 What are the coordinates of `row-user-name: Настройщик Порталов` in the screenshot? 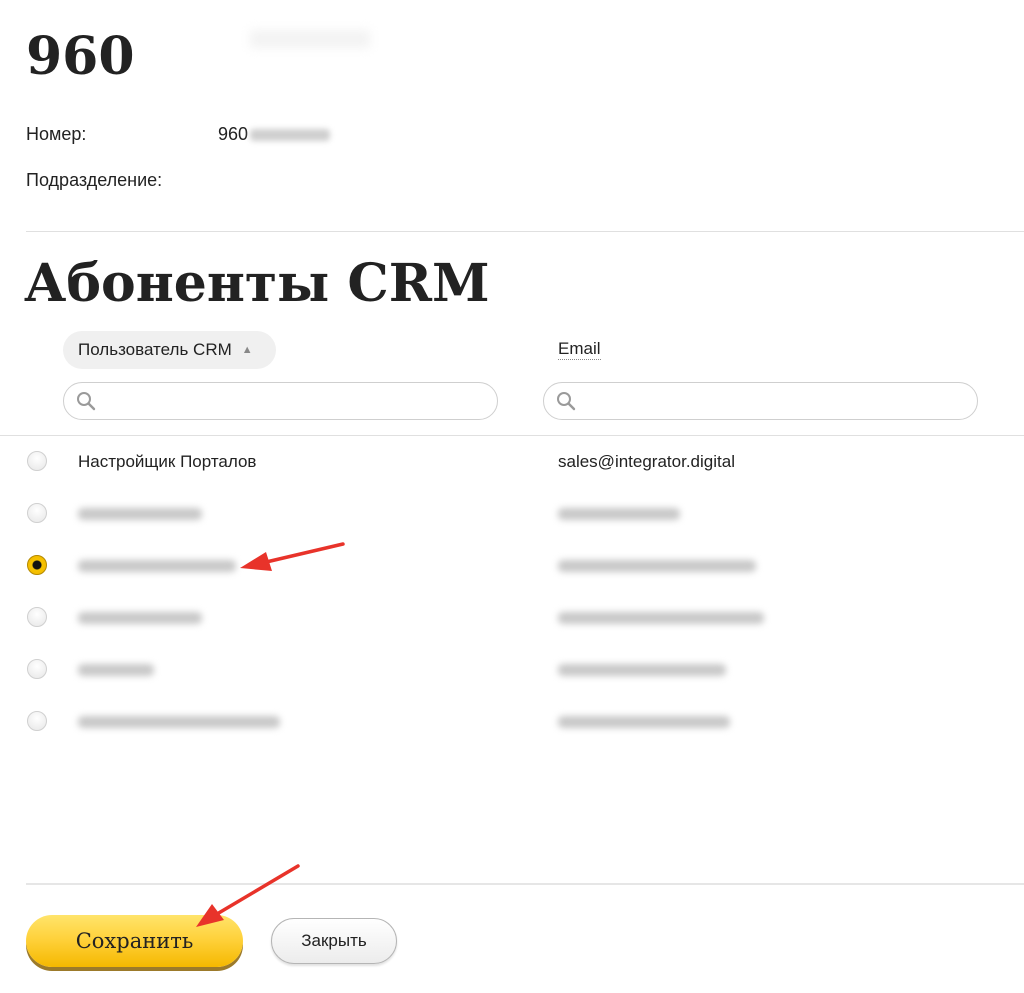 It's located at (167, 461).